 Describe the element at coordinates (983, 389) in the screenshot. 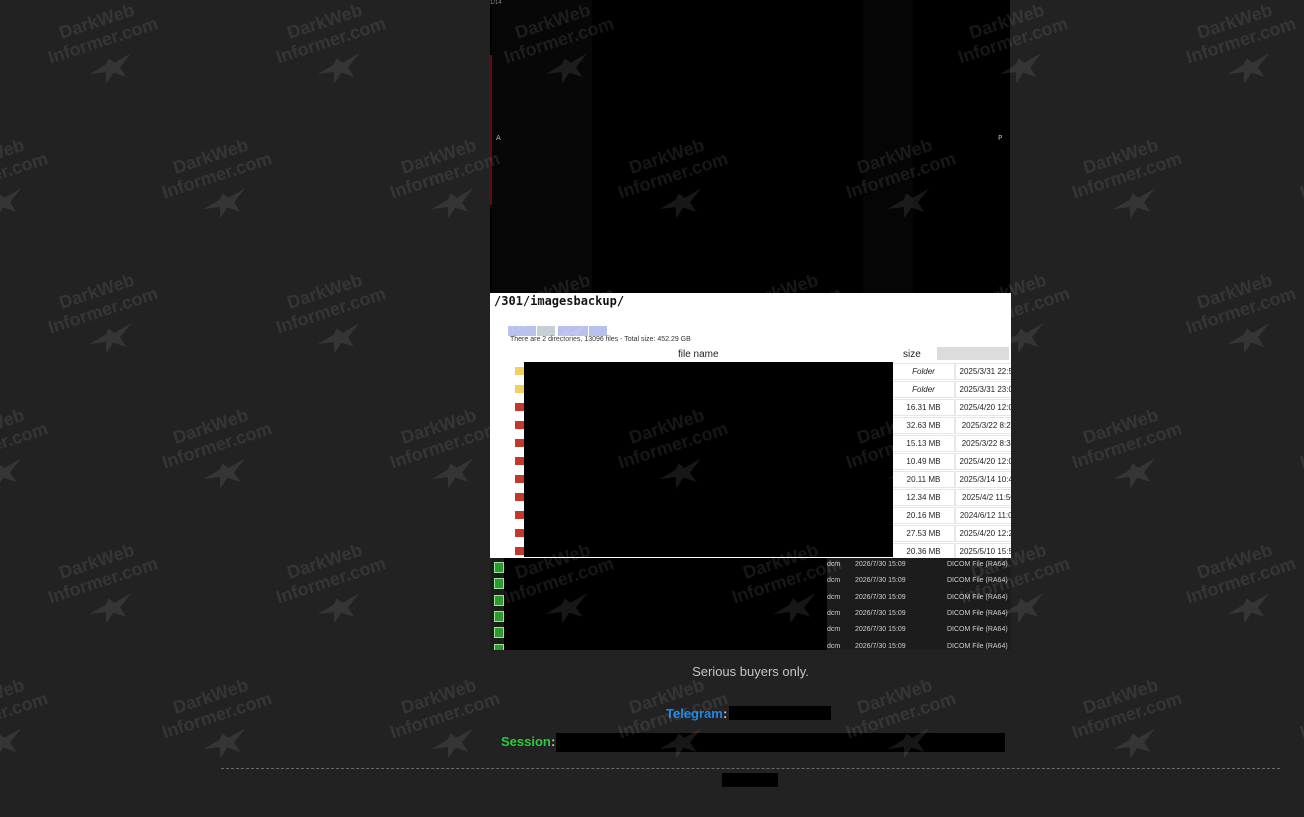

I see `file-date: 2025/3/31 23:01:40` at that location.